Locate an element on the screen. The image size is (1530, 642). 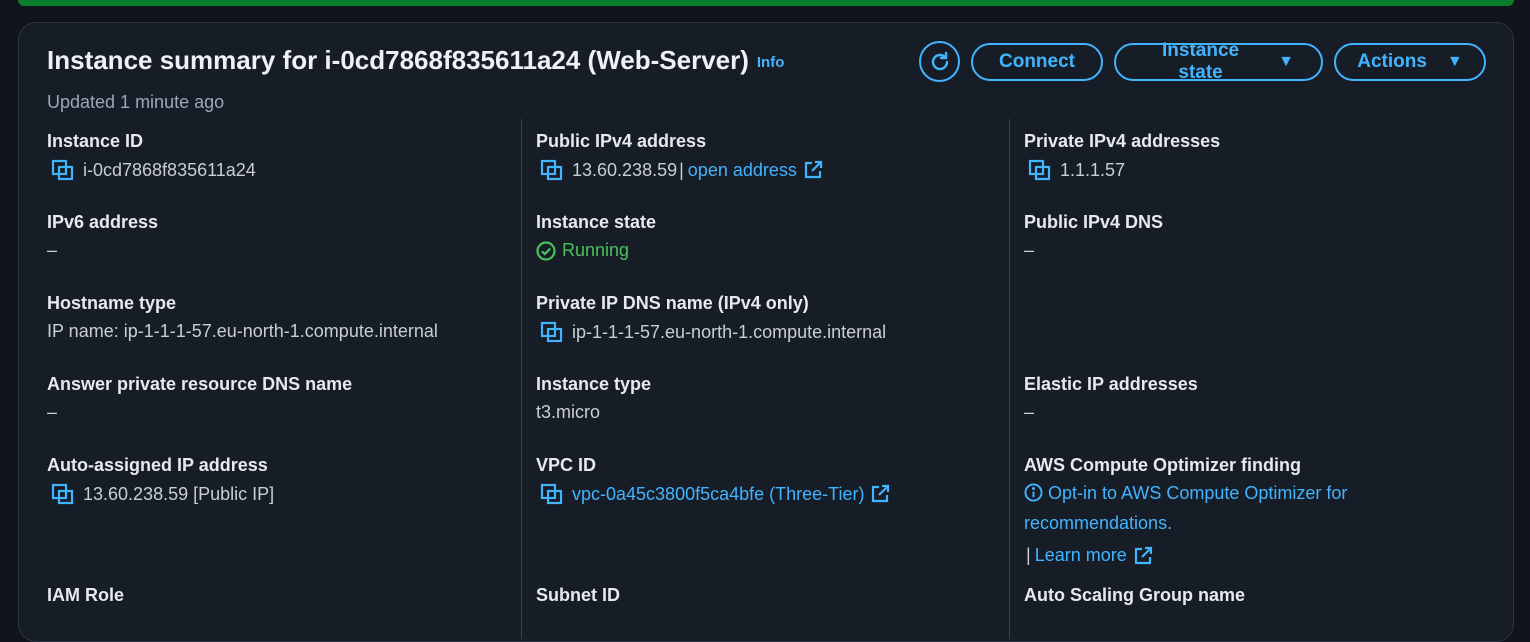
field-label: AWS Compute Optimizer finding is located at coordinates (1162, 465).